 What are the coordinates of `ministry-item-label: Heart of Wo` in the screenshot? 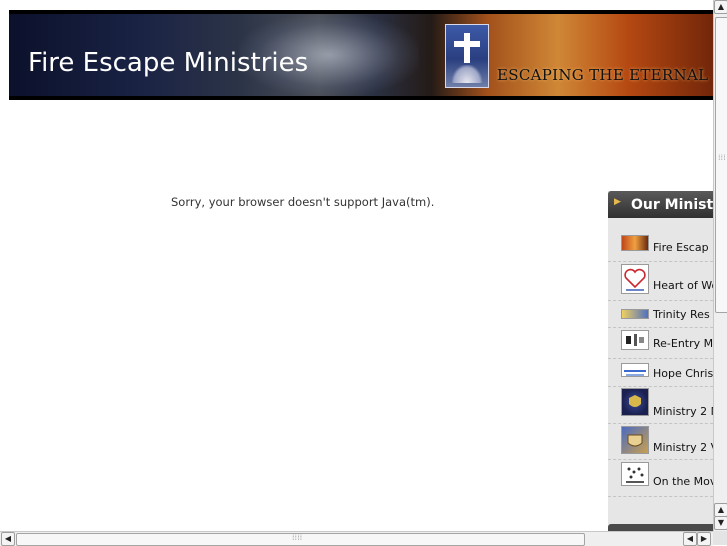 It's located at (683, 285).